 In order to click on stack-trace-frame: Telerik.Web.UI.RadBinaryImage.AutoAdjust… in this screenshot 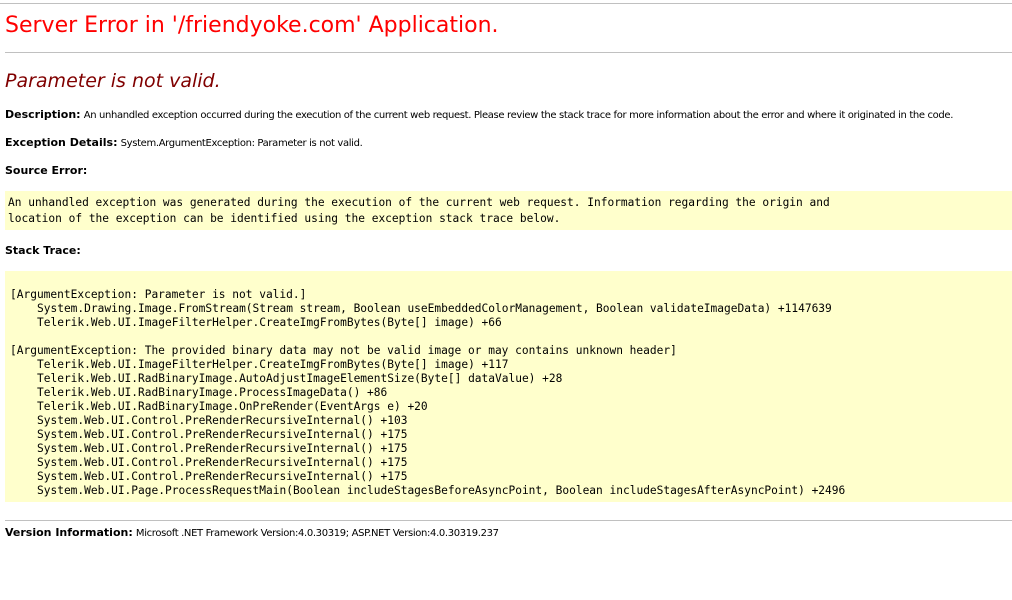, I will do `click(300, 378)`.